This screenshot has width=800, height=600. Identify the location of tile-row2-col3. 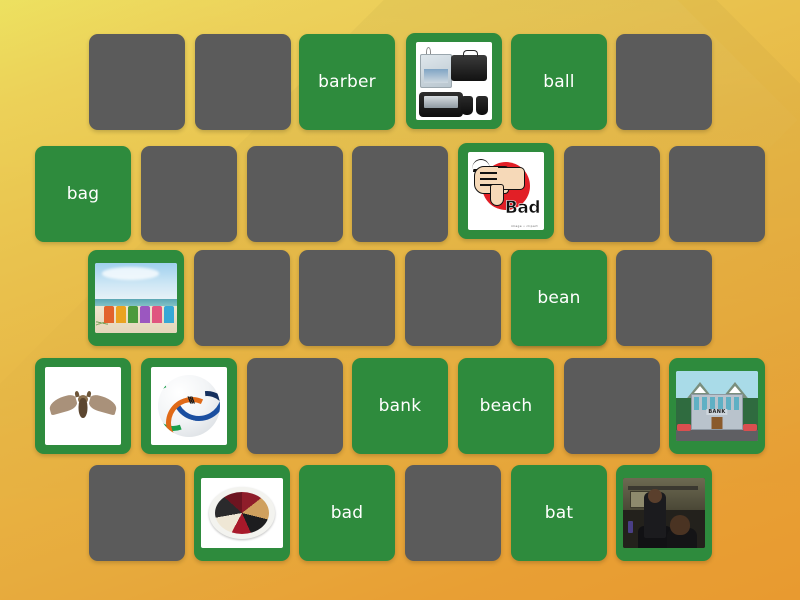
(295, 194).